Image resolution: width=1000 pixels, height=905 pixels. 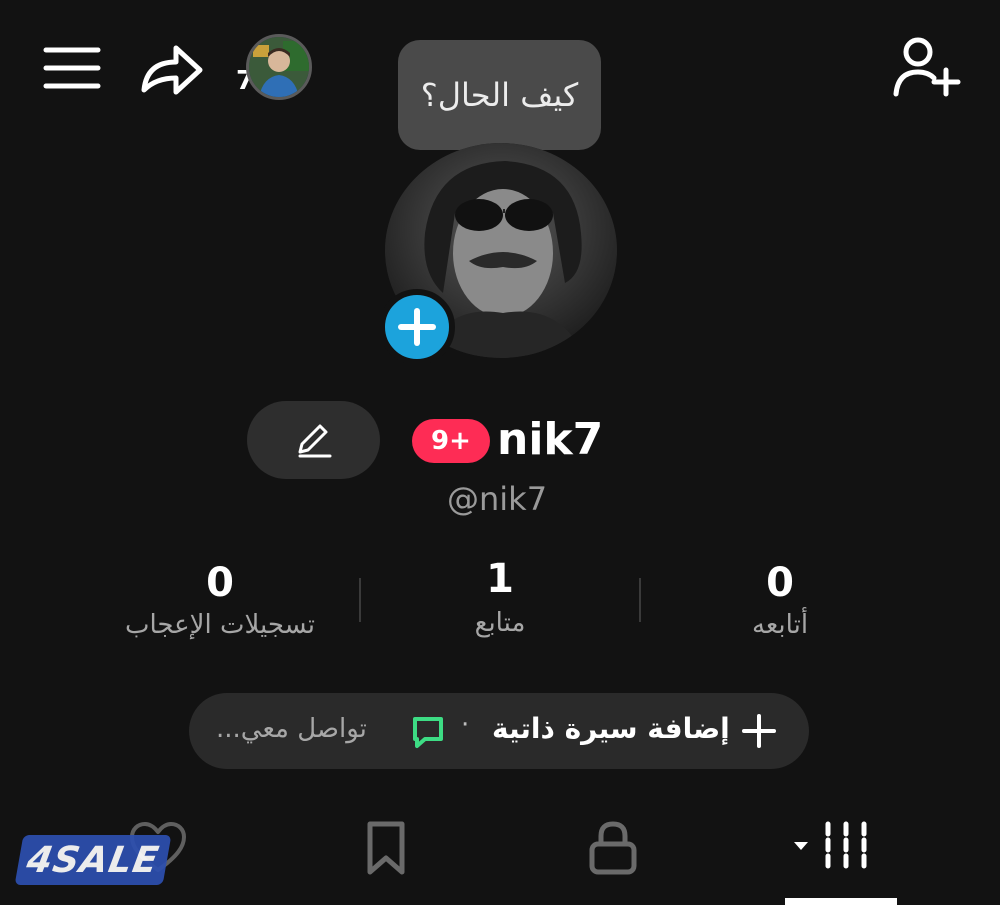 What do you see at coordinates (841, 901) in the screenshot?
I see `active-tab-indicator` at bounding box center [841, 901].